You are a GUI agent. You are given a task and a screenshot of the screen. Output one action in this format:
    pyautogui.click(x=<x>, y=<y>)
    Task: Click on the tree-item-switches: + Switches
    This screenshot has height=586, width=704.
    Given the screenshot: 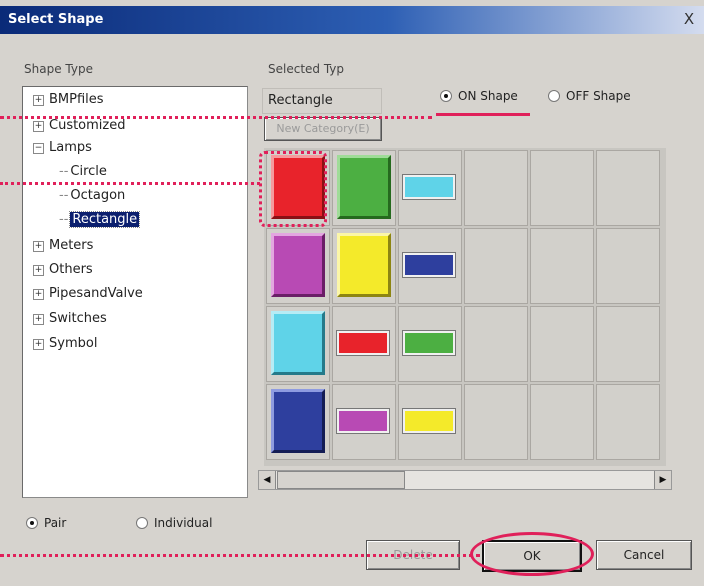 What is the action you would take?
    pyautogui.click(x=70, y=319)
    